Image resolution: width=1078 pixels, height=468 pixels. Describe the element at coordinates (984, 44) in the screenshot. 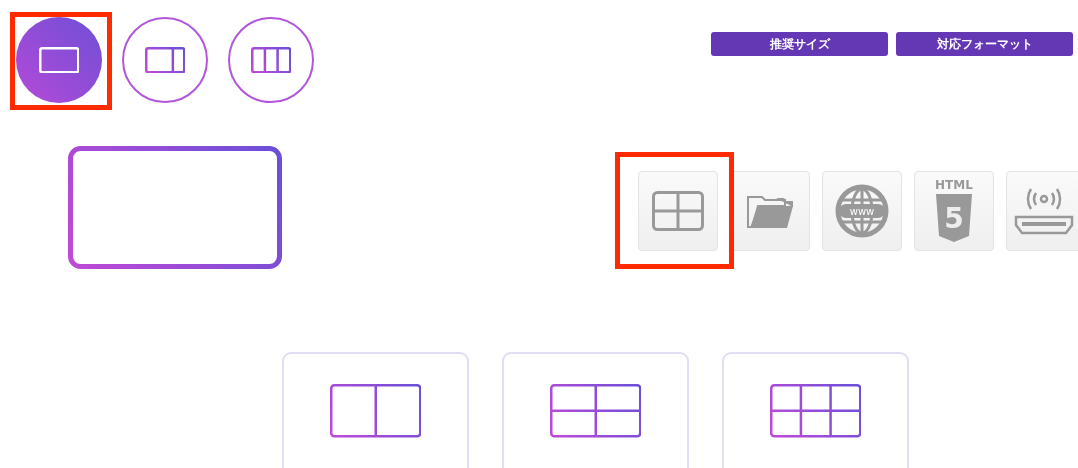

I see `header-button: 対応フォーマット` at that location.